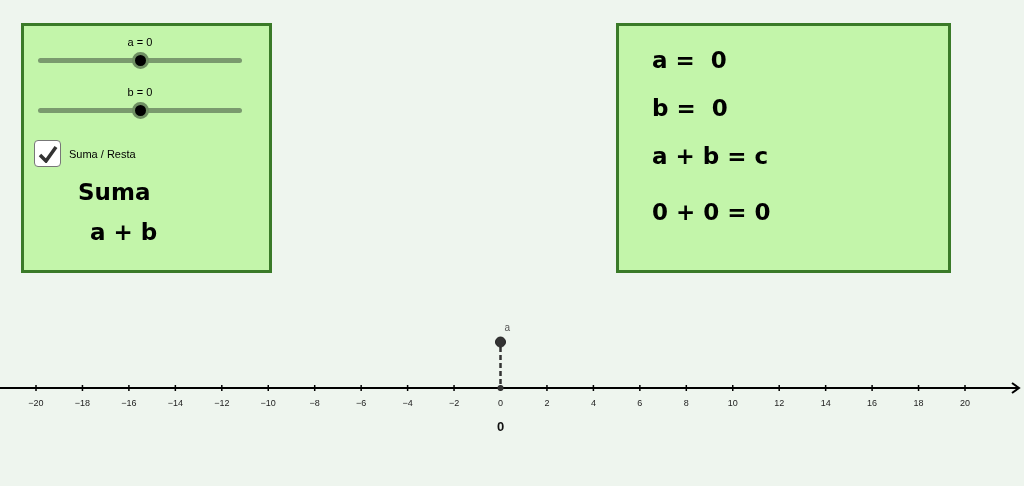  I want to click on checkmark-icon, so click(47, 153).